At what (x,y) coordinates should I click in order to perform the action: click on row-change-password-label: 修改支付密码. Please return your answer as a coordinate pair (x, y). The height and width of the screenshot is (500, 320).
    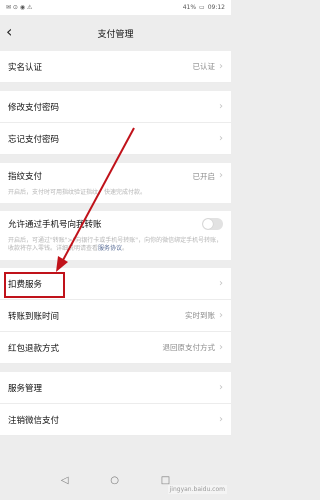
    Looking at the image, I should click on (34, 107).